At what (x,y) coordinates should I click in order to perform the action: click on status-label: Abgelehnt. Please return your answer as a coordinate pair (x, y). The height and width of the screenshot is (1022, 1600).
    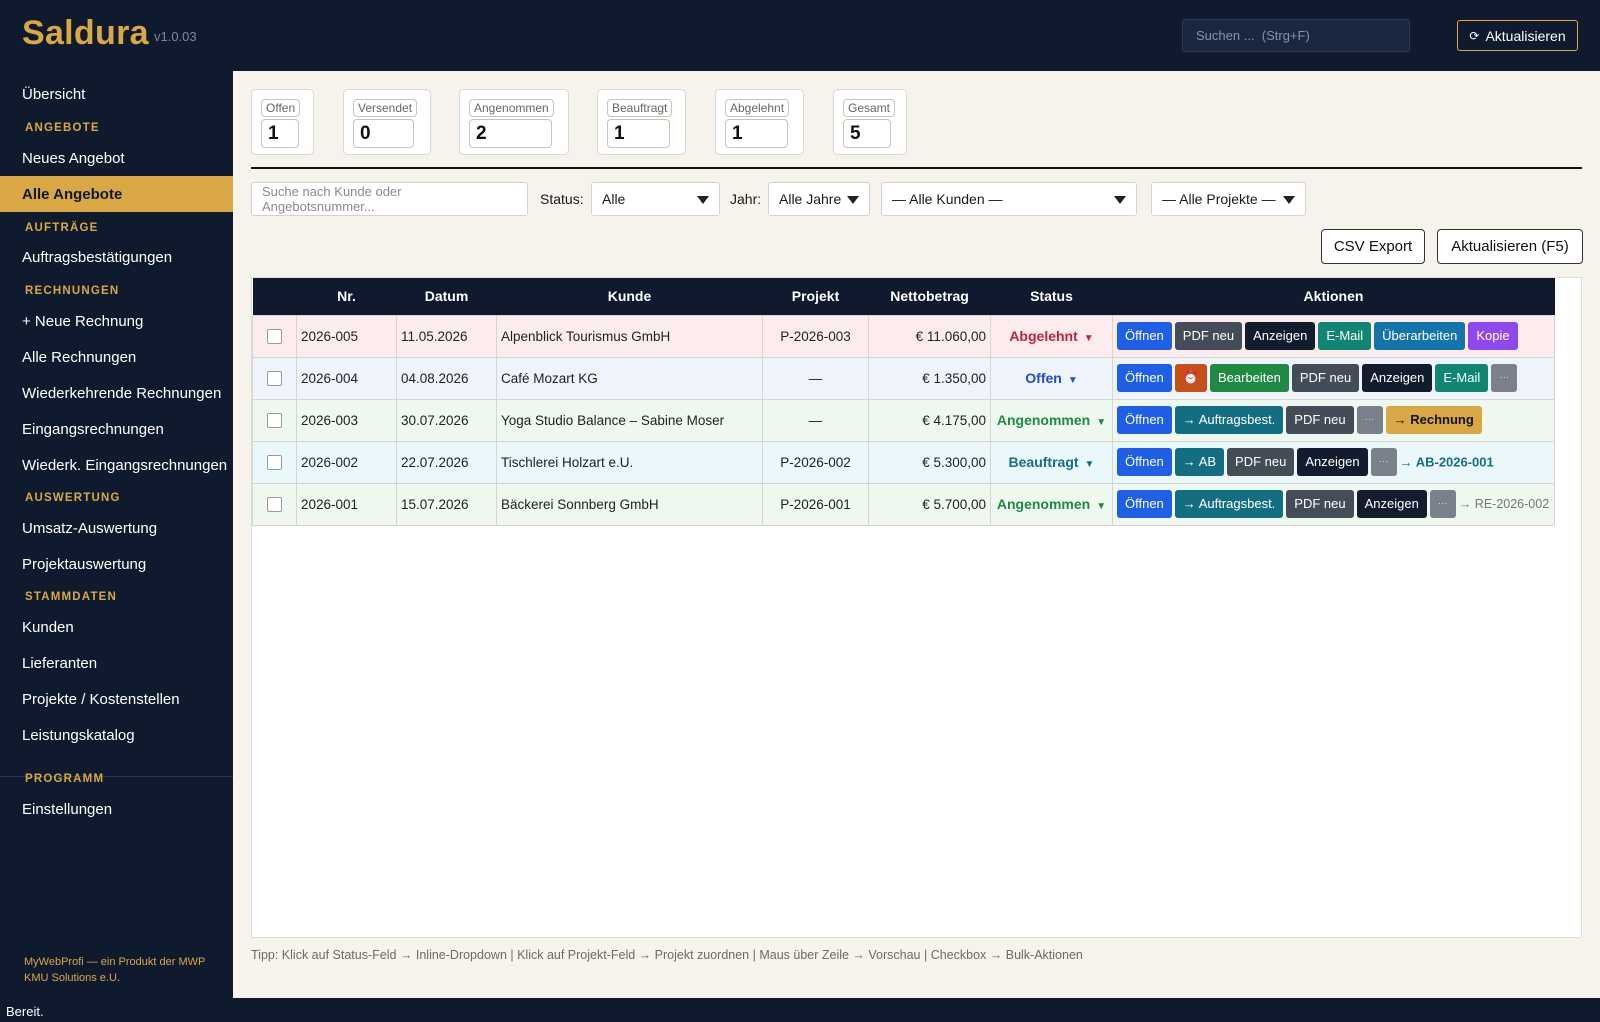
    Looking at the image, I should click on (1043, 336).